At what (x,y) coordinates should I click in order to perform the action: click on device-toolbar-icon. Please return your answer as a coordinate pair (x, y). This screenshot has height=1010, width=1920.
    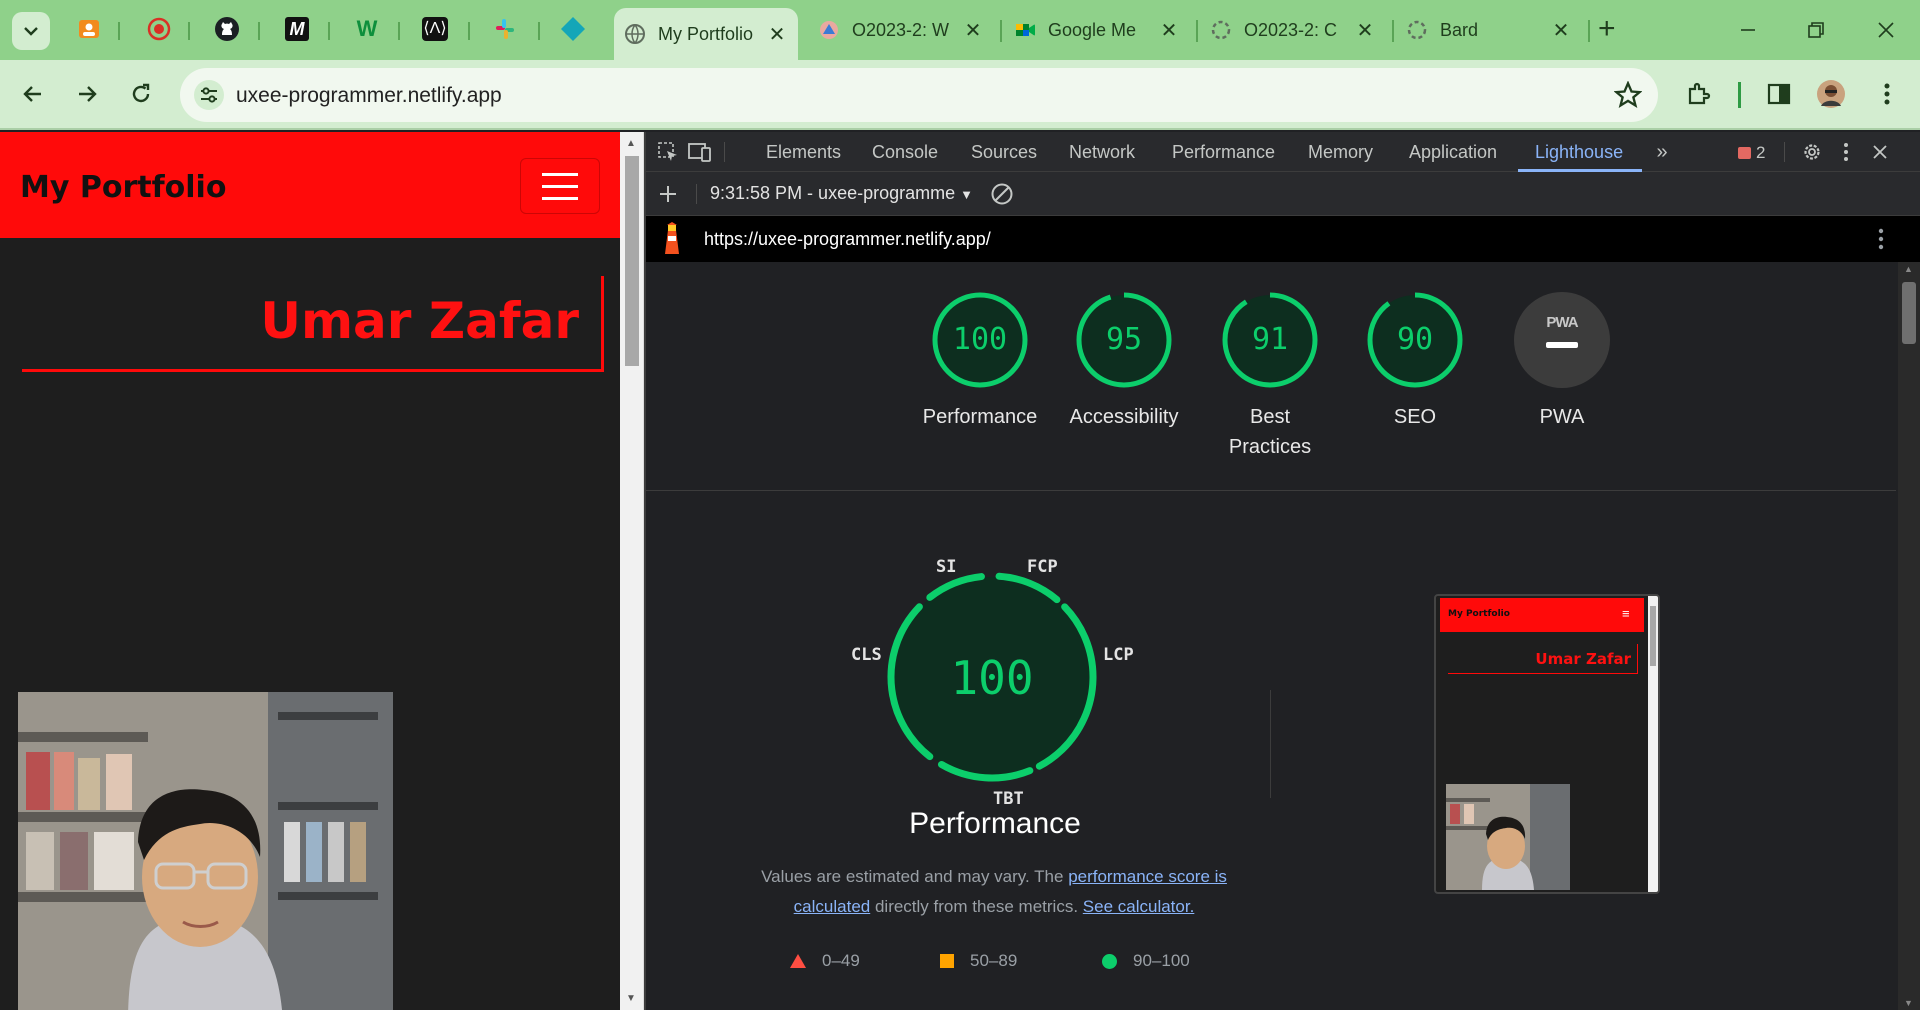
    Looking at the image, I should click on (700, 152).